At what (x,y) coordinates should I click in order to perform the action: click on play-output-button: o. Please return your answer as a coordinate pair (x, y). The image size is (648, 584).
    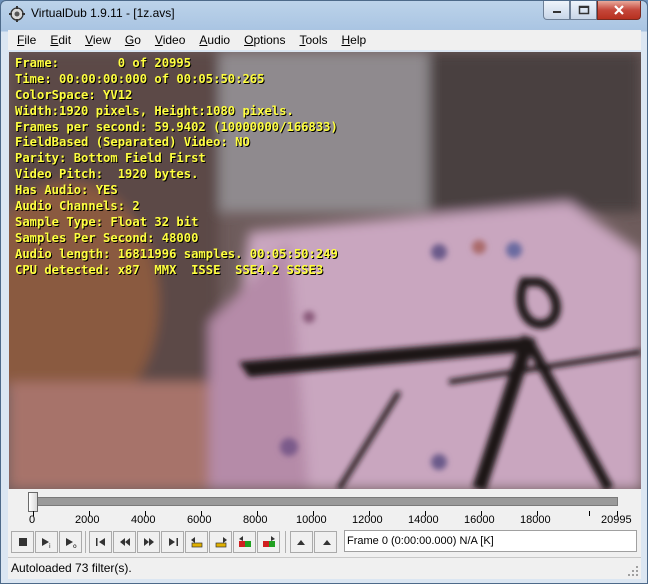
    Looking at the image, I should click on (70, 542).